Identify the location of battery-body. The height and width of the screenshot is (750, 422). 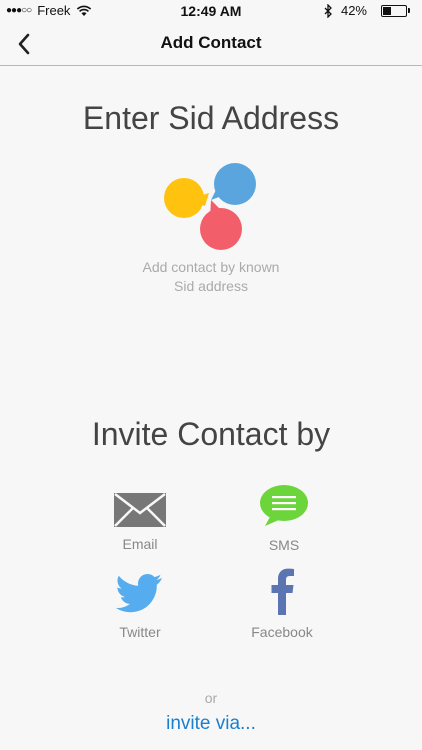
(394, 10).